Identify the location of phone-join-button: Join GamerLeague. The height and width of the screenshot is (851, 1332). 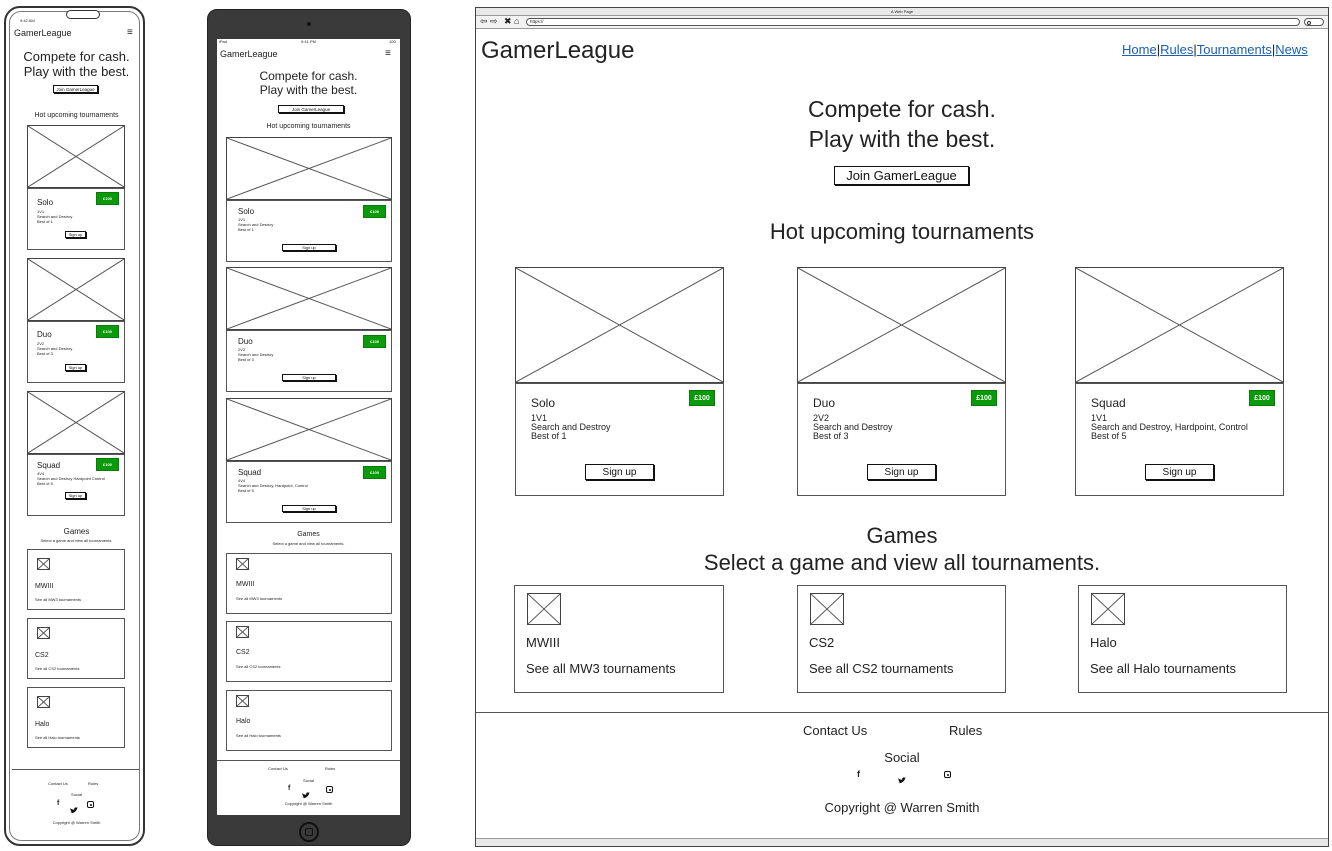
(75, 89).